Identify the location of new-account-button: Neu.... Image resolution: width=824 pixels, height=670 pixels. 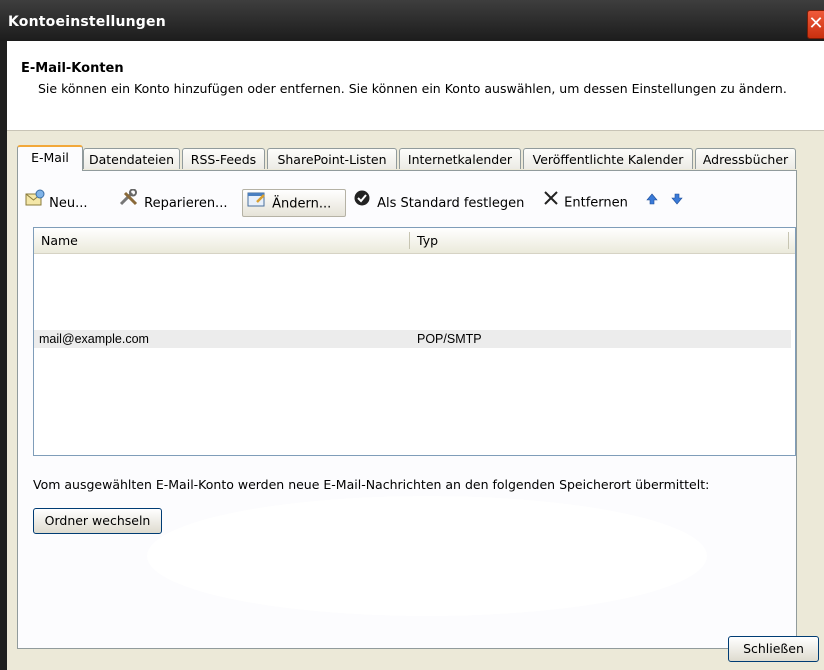
(65, 203).